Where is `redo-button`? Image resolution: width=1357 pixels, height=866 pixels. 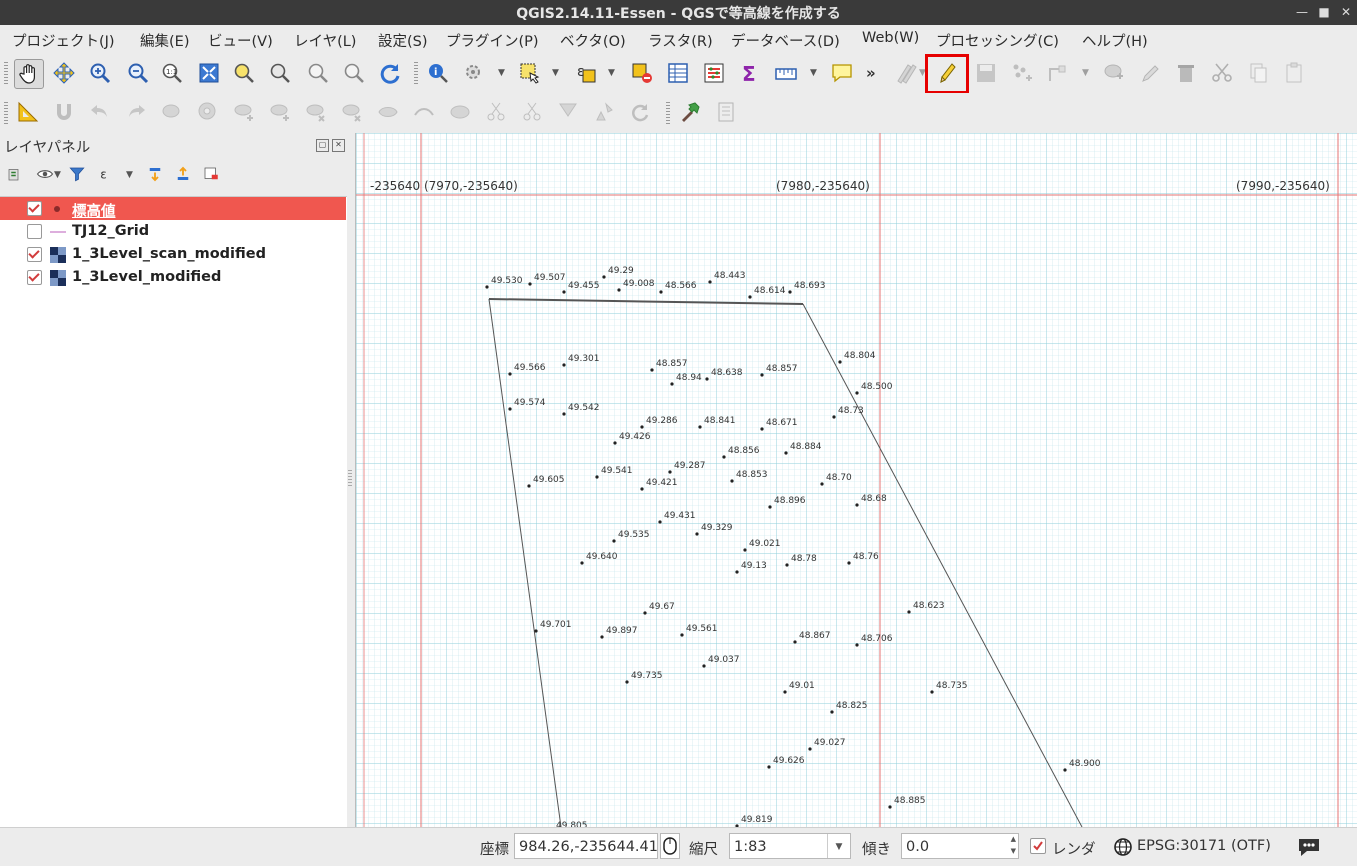 redo-button is located at coordinates (136, 112).